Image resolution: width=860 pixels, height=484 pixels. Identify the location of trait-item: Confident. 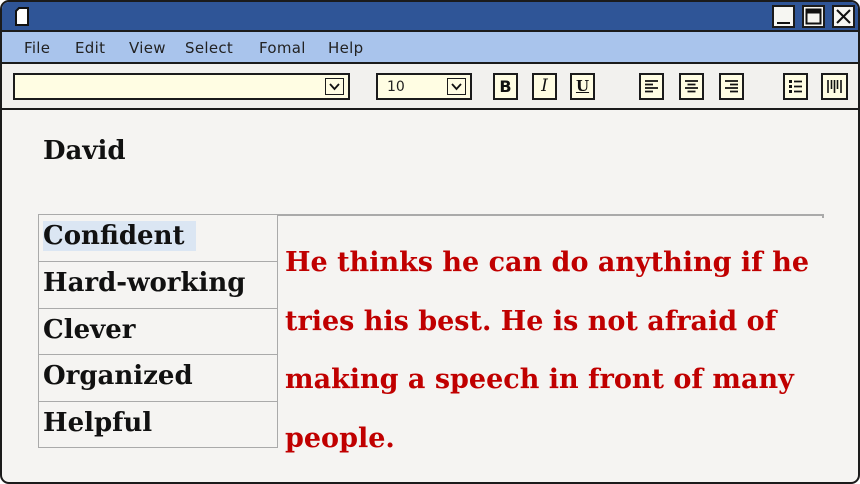
(158, 238).